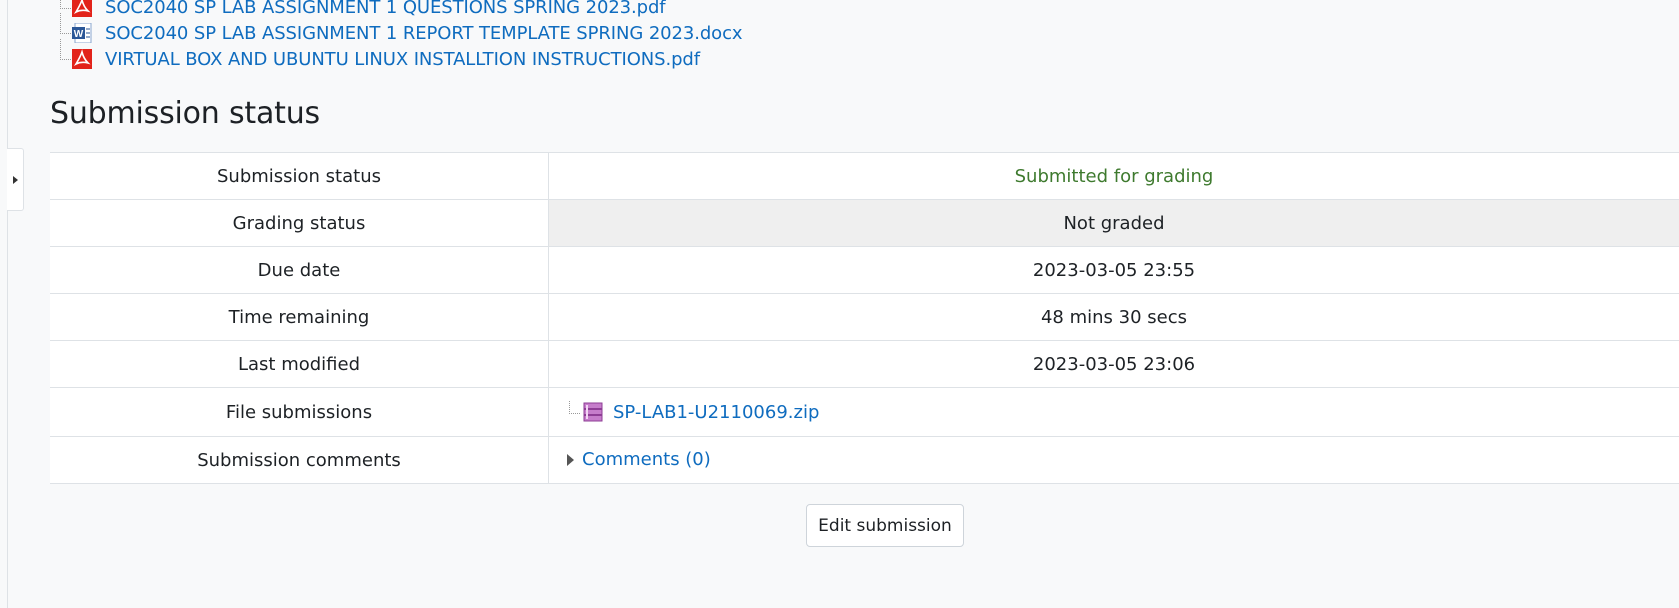  What do you see at coordinates (299, 412) in the screenshot?
I see `row-label: File submissions` at bounding box center [299, 412].